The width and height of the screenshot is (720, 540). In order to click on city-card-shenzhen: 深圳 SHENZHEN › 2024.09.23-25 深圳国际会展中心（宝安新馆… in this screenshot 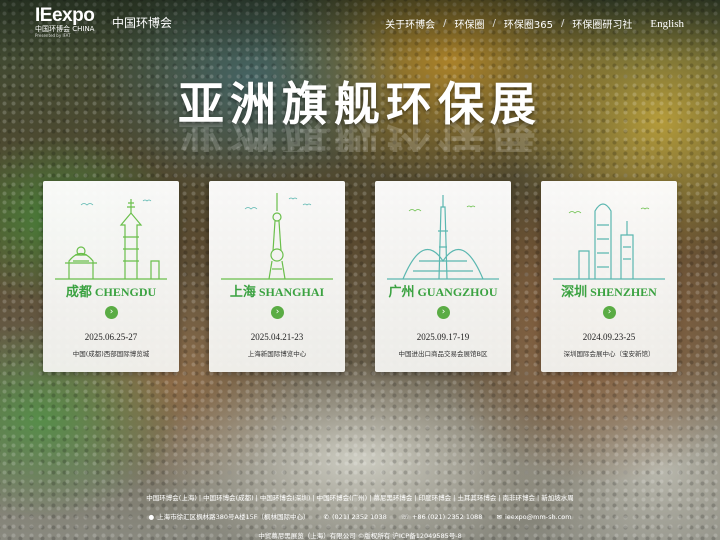, I will do `click(609, 276)`.